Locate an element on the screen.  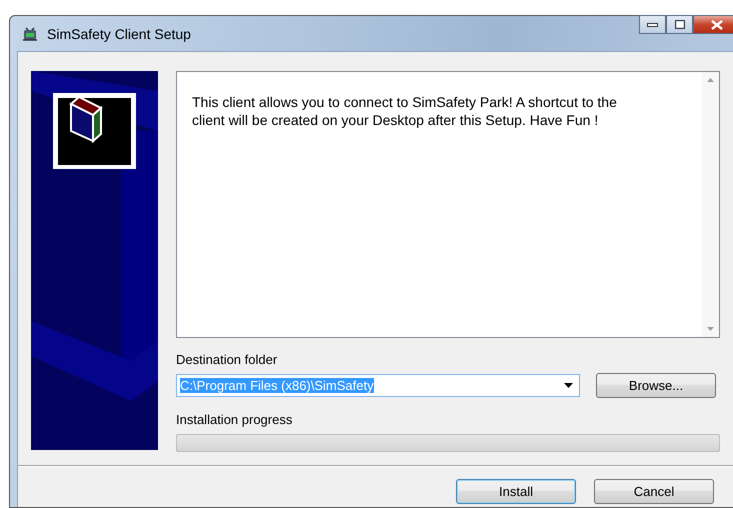
close-icon is located at coordinates (716, 25).